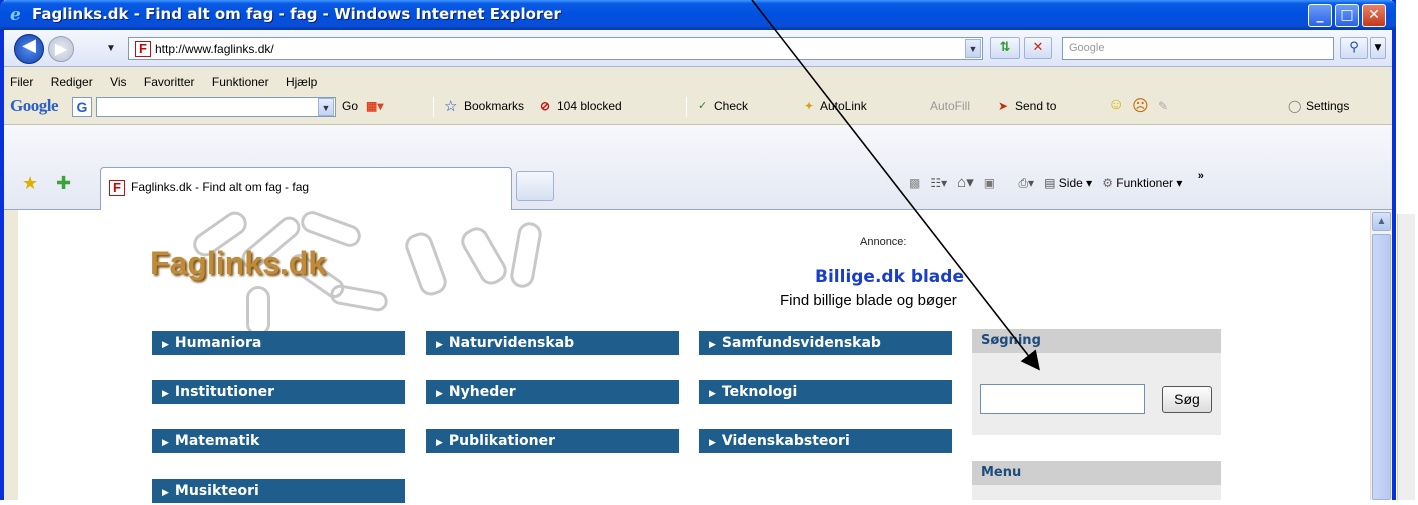 This screenshot has height=505, width=1418. I want to click on bookmarks-button: Bookmarks, so click(494, 106).